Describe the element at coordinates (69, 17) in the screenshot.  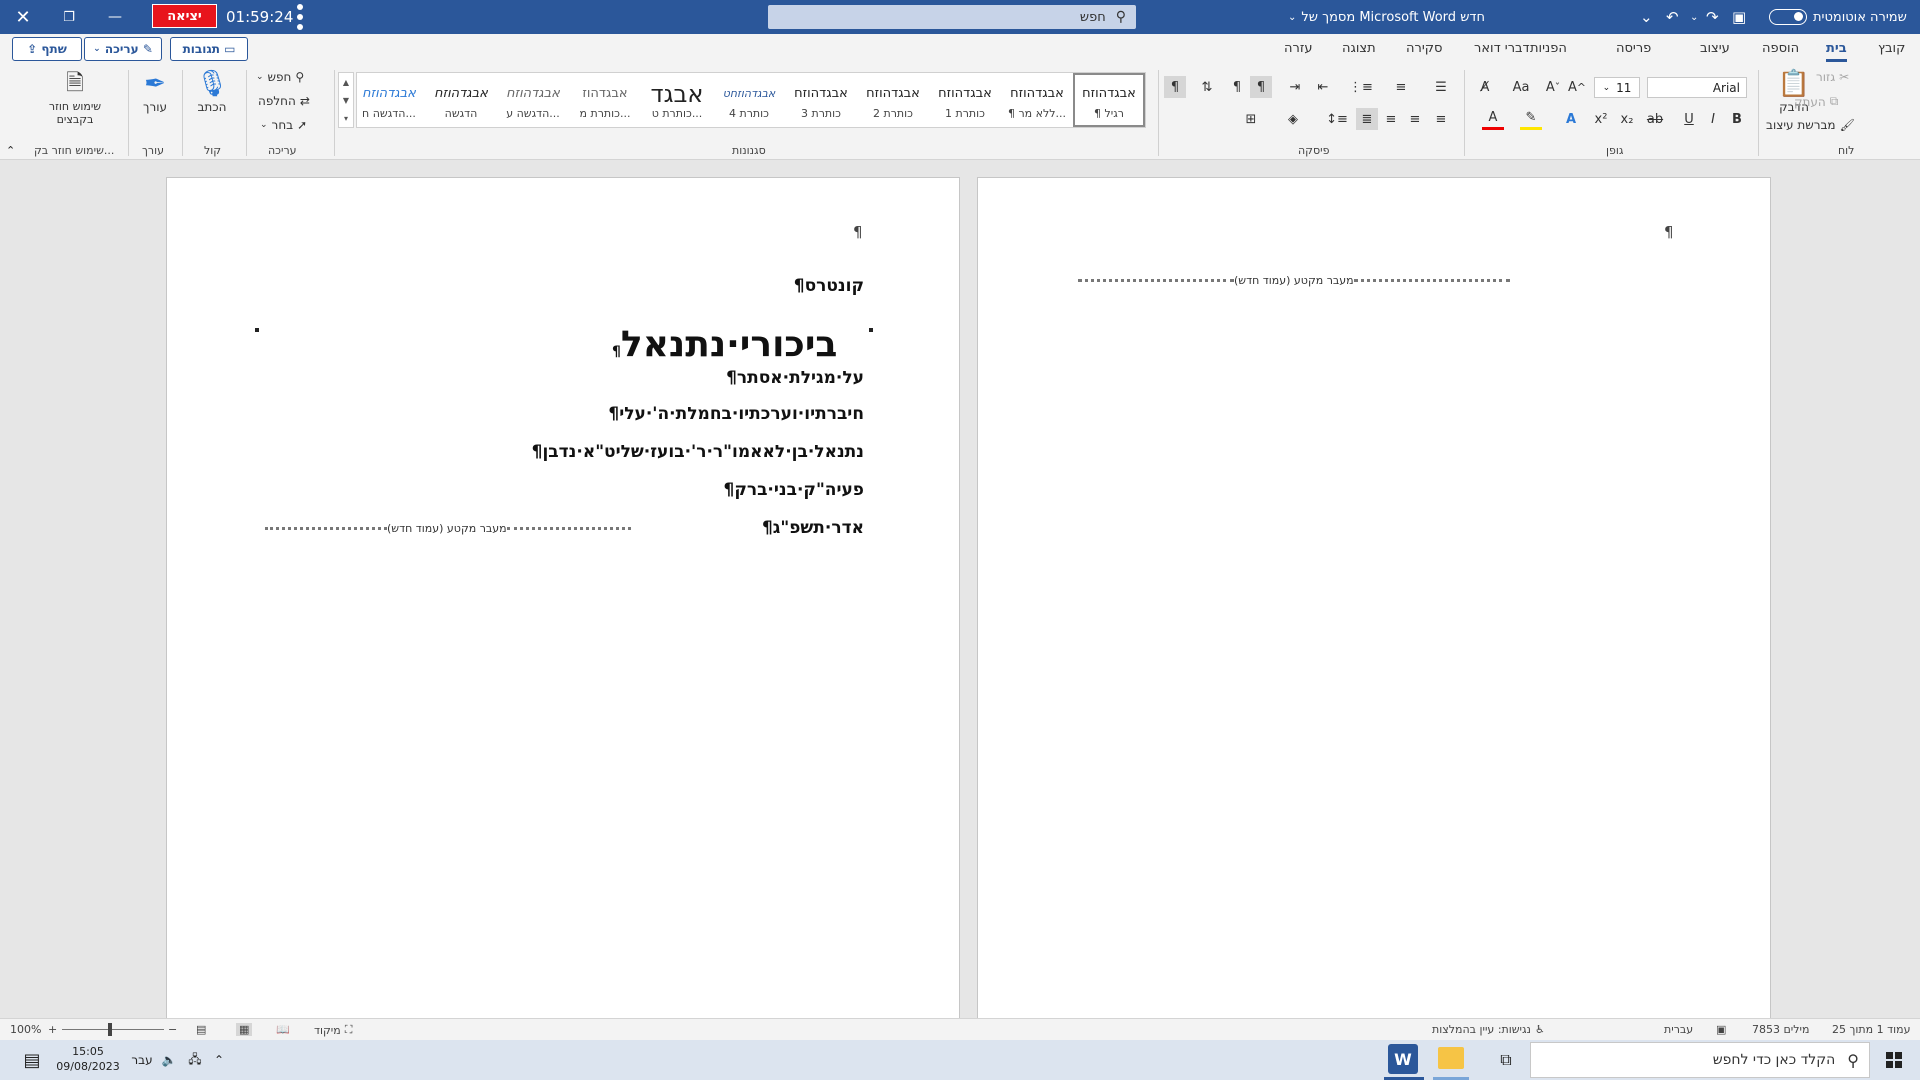
I see `restore-window-button: ❐` at that location.